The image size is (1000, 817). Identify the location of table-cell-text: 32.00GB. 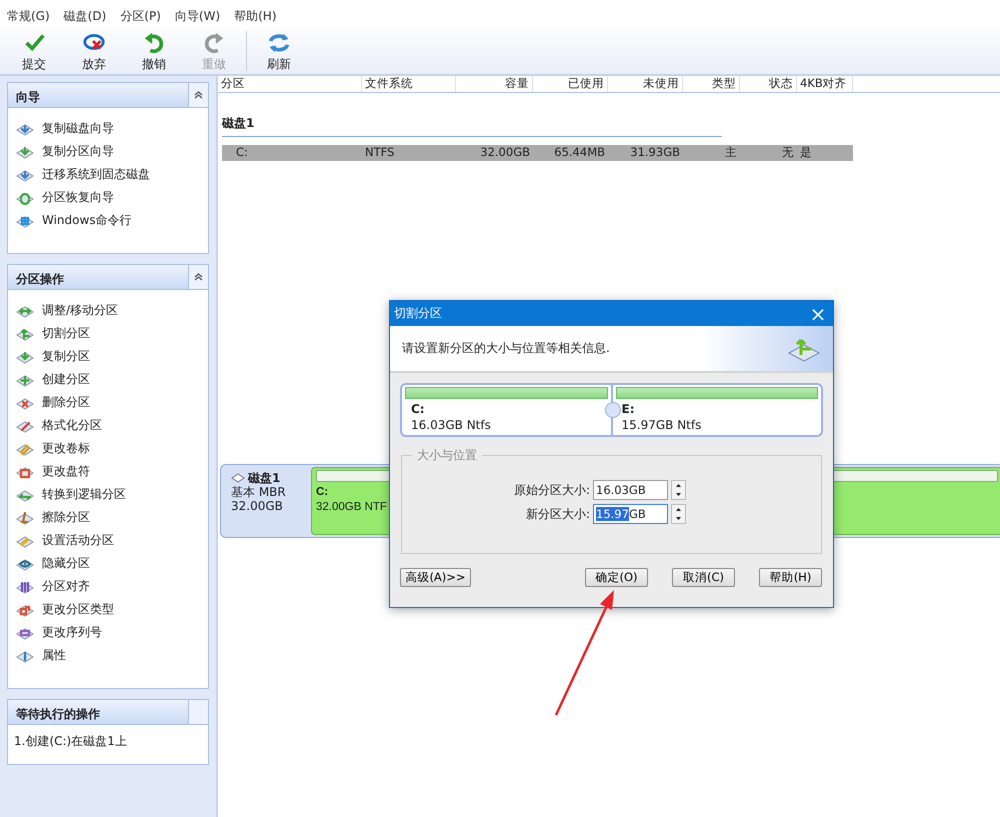
(505, 153).